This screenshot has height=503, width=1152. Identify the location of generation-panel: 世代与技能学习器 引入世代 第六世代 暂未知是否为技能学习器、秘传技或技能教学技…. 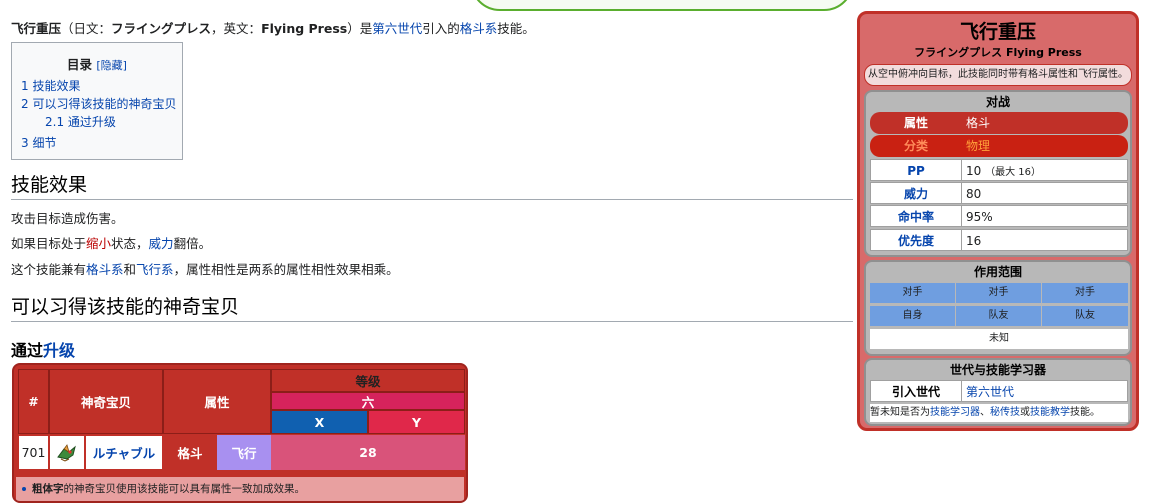
(998, 392).